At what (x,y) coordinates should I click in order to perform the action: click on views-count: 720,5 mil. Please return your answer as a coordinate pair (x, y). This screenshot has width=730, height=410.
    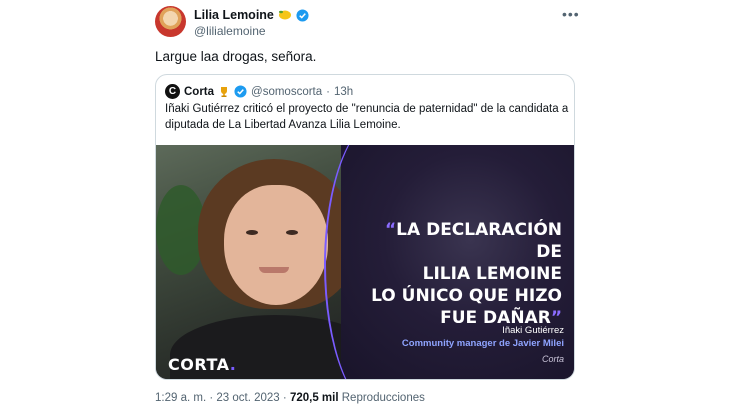
    Looking at the image, I should click on (314, 398).